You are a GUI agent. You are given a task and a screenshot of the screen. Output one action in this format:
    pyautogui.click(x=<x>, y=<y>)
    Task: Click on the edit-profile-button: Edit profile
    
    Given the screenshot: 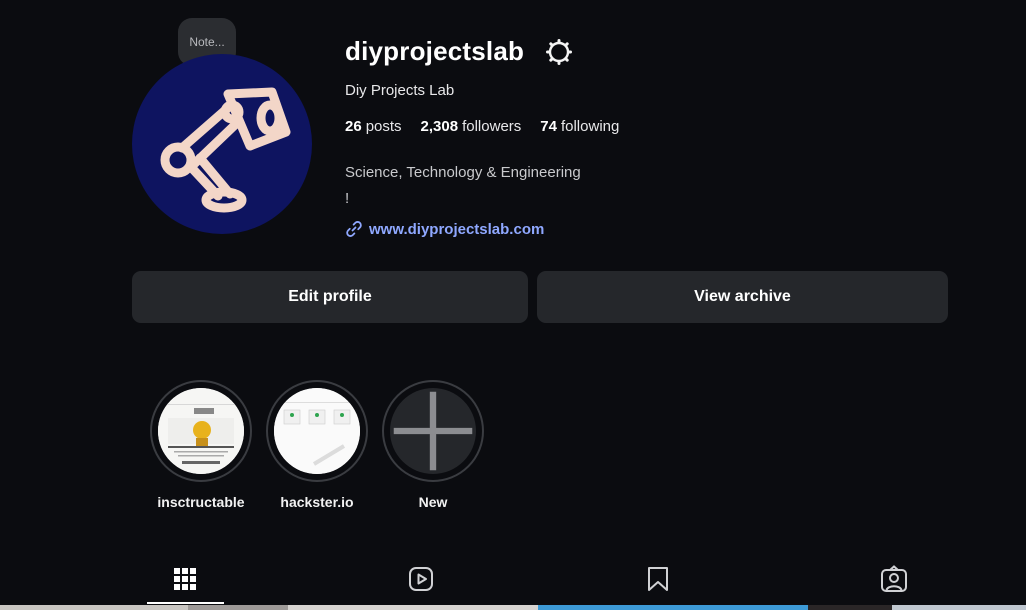 What is the action you would take?
    pyautogui.click(x=330, y=297)
    